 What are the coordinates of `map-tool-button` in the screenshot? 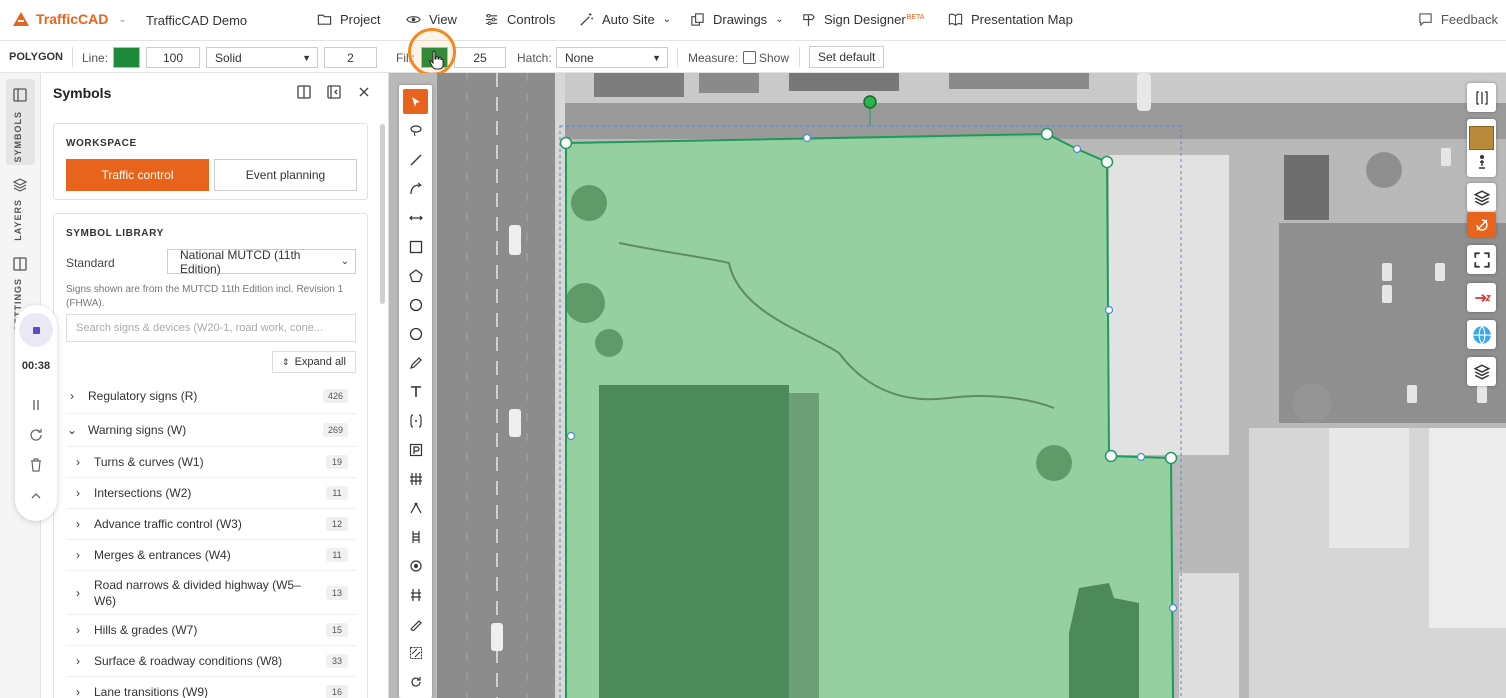 It's located at (1481, 297).